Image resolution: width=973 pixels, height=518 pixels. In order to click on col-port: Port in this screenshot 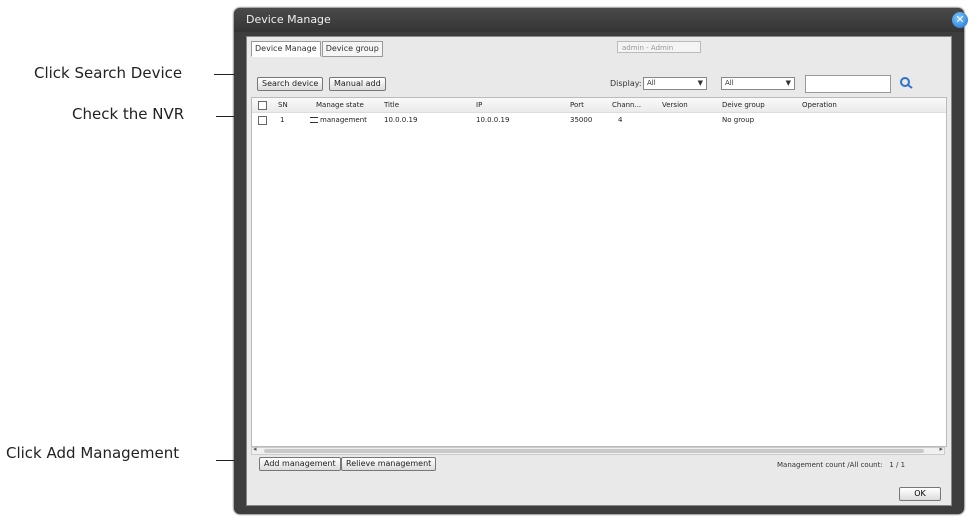, I will do `click(577, 105)`.